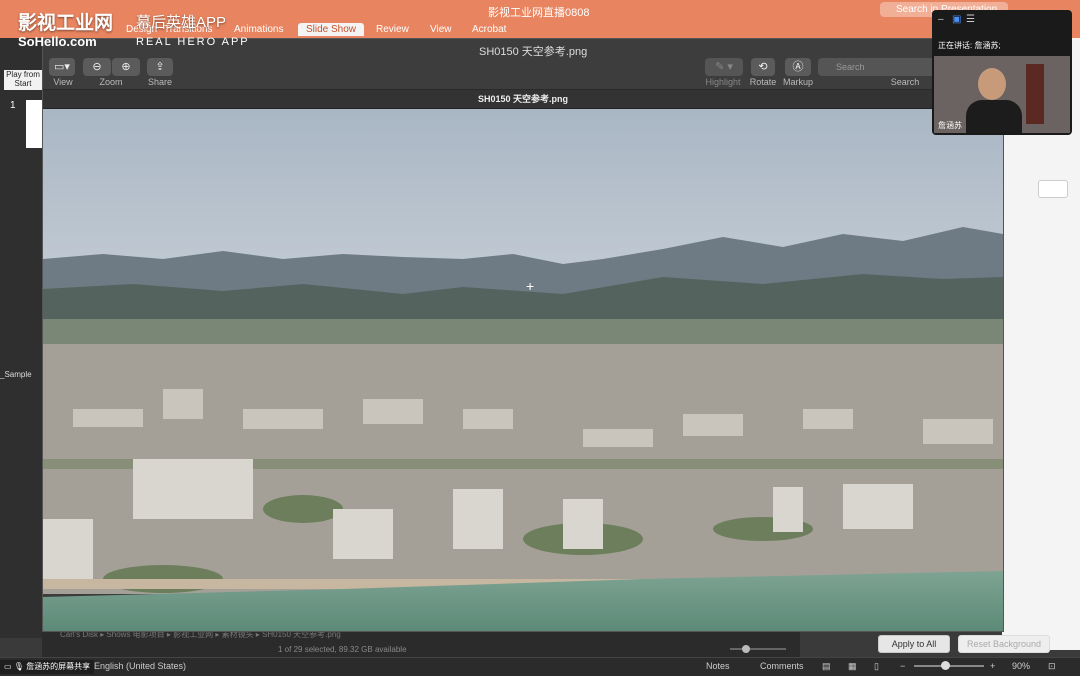 Image resolution: width=1080 pixels, height=676 pixels. I want to click on highlight-button: ✎ ▾, so click(724, 67).